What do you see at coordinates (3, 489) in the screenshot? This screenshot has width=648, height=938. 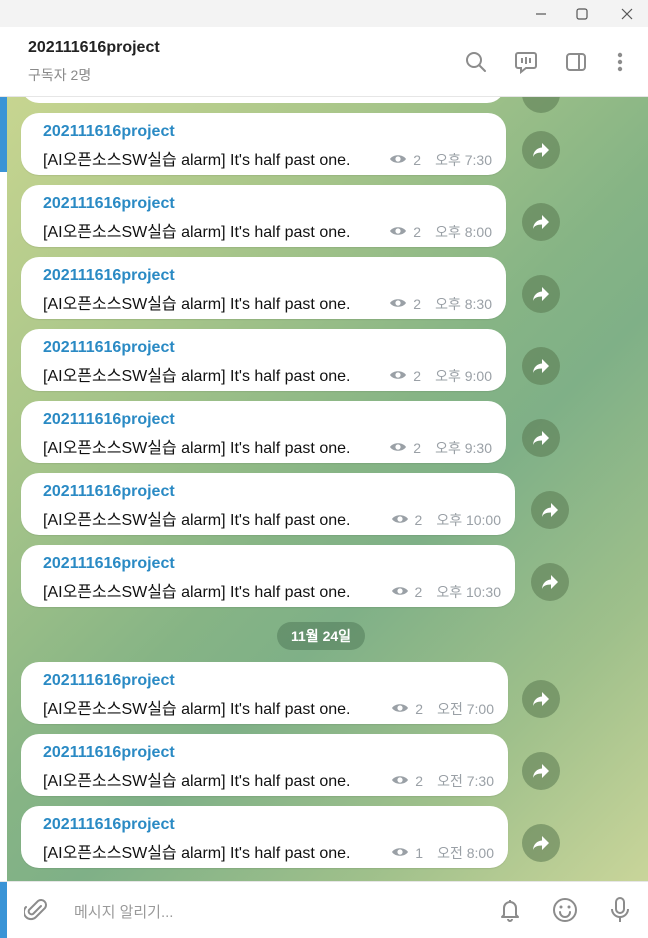 I see `left-accent-strip` at bounding box center [3, 489].